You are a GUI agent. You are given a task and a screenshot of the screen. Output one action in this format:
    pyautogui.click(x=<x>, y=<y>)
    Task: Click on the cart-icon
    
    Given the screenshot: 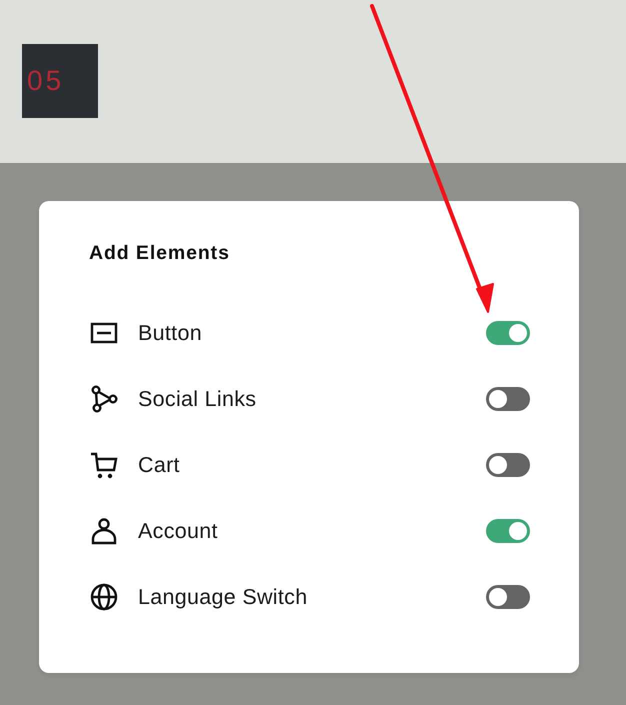 What is the action you would take?
    pyautogui.click(x=104, y=465)
    